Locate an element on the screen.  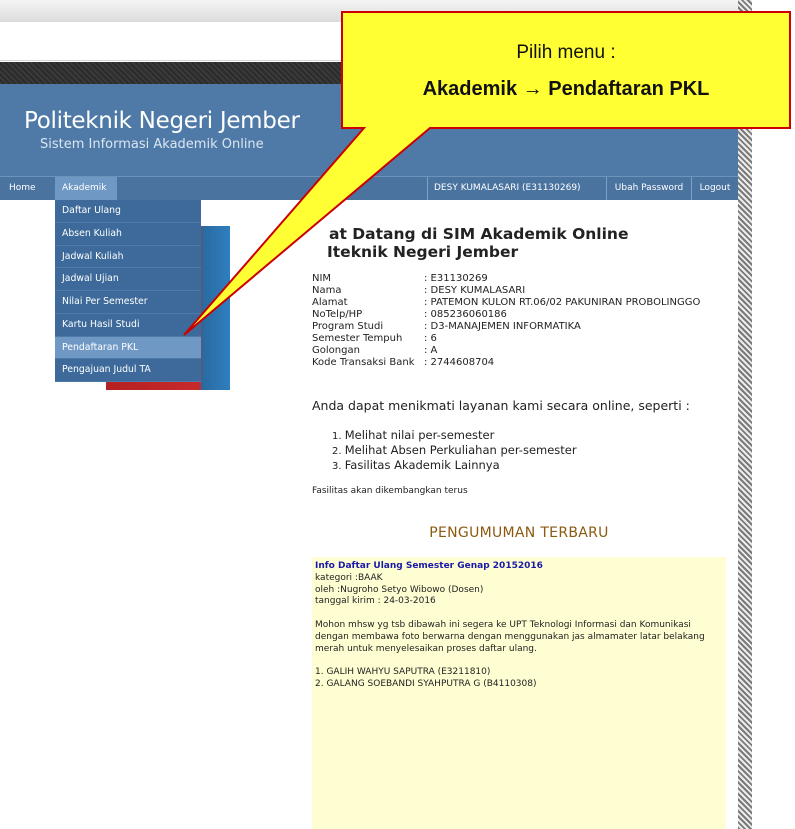
callout-text: Pilih menu : Akademik → Pendaftaran PKL is located at coordinates (566, 56).